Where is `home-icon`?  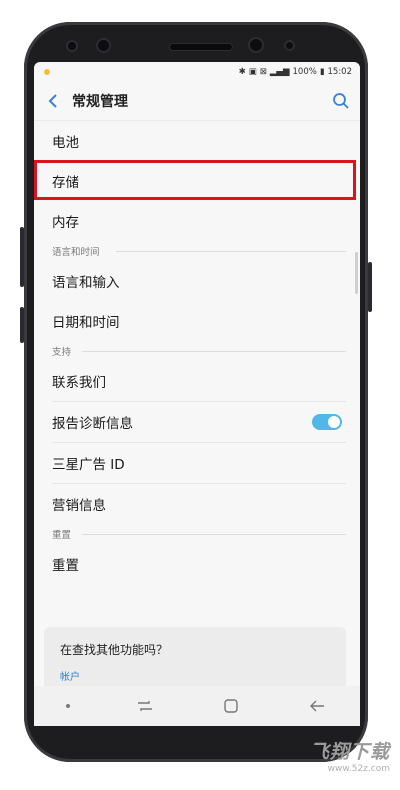 home-icon is located at coordinates (231, 706).